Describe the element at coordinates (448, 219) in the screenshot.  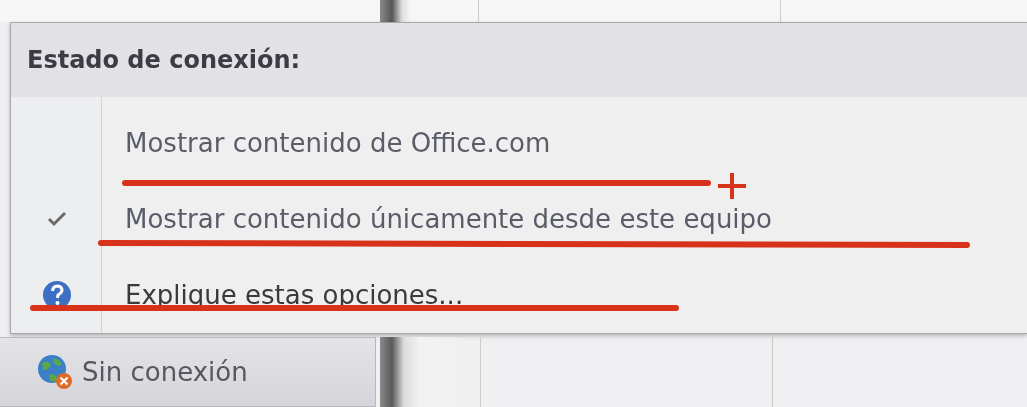
I see `menu-item: Mostrar contenido únicamente desde este equipo` at that location.